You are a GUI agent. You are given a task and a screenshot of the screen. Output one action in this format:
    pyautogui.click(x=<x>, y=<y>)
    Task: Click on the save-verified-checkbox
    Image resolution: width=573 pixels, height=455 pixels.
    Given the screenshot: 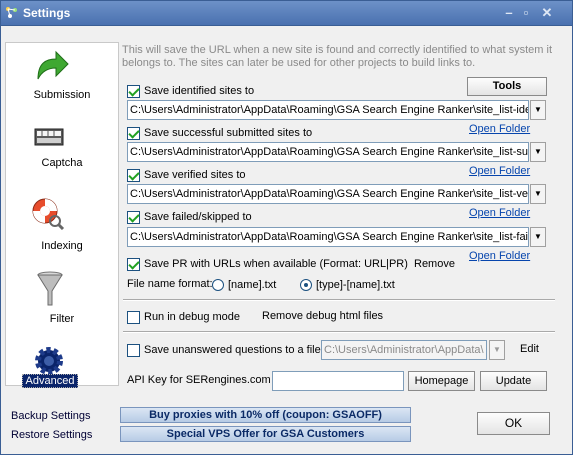 What is the action you would take?
    pyautogui.click(x=133, y=175)
    